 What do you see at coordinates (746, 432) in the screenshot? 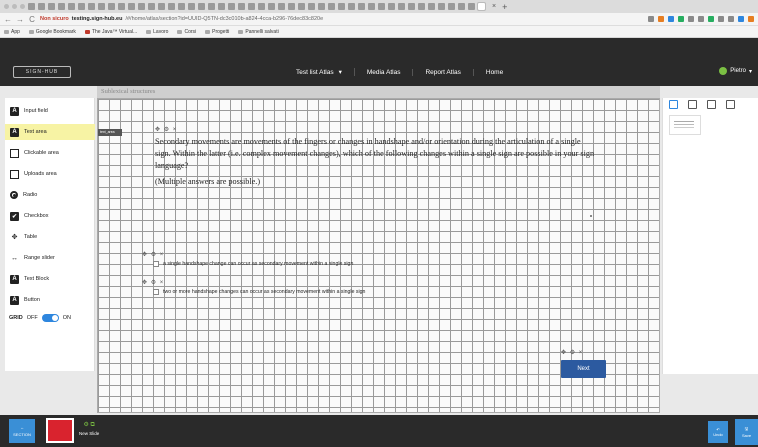
I see `save-button: 🖫 Save` at bounding box center [746, 432].